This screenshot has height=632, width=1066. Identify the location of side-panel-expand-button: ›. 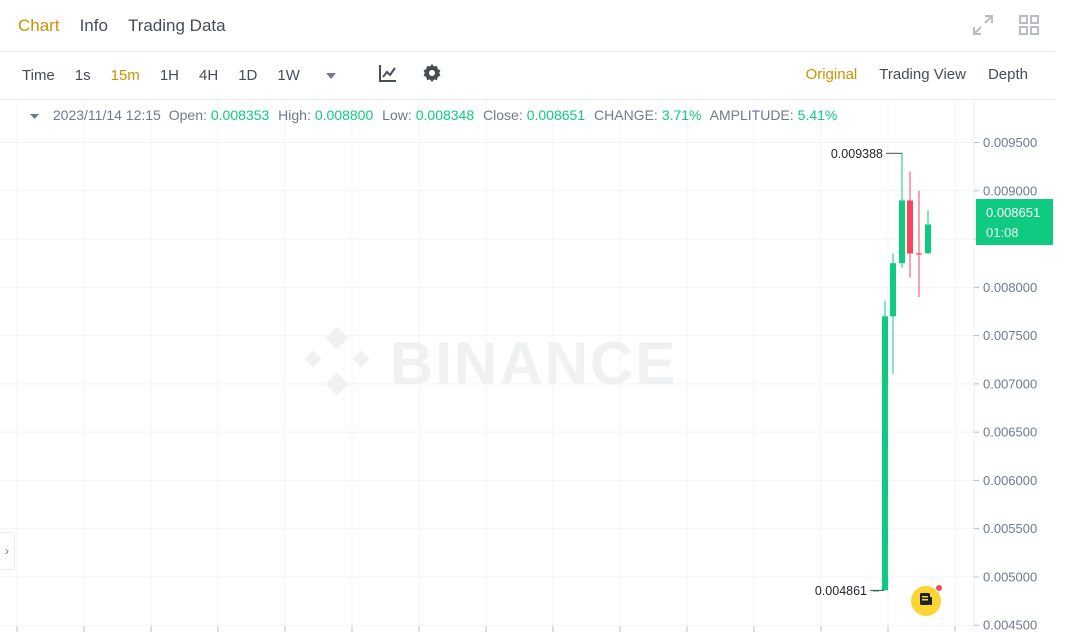
(7, 551).